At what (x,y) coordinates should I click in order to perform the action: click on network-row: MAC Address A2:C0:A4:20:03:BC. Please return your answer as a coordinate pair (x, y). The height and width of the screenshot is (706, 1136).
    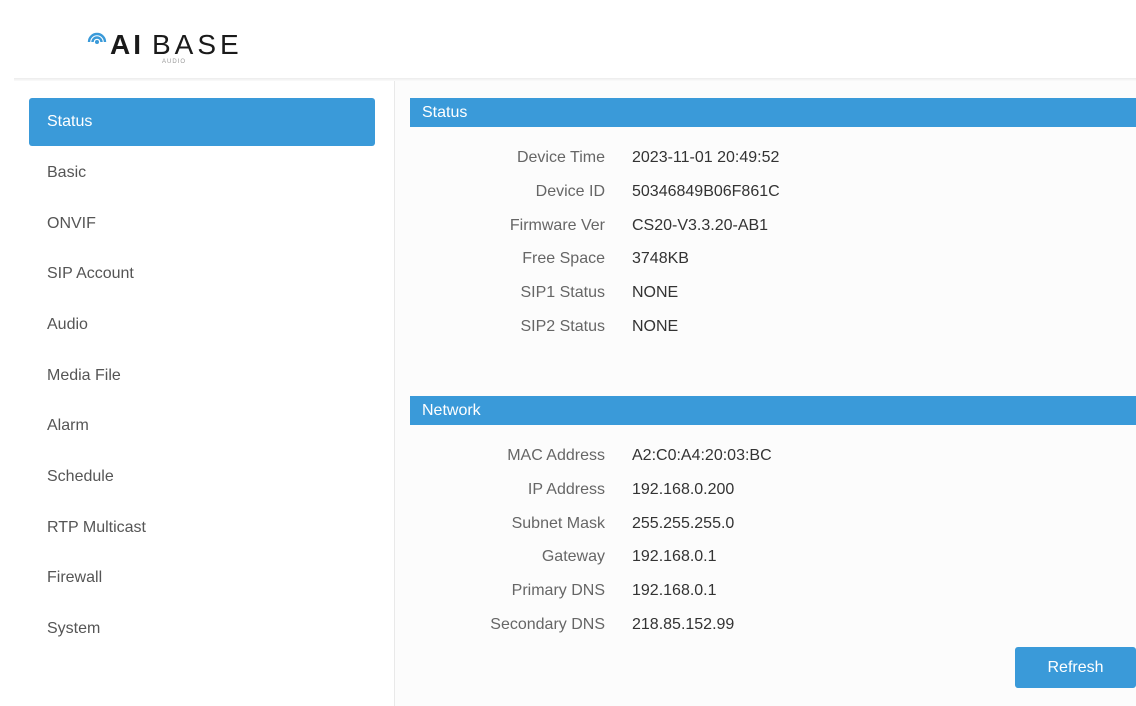
    Looking at the image, I should click on (765, 456).